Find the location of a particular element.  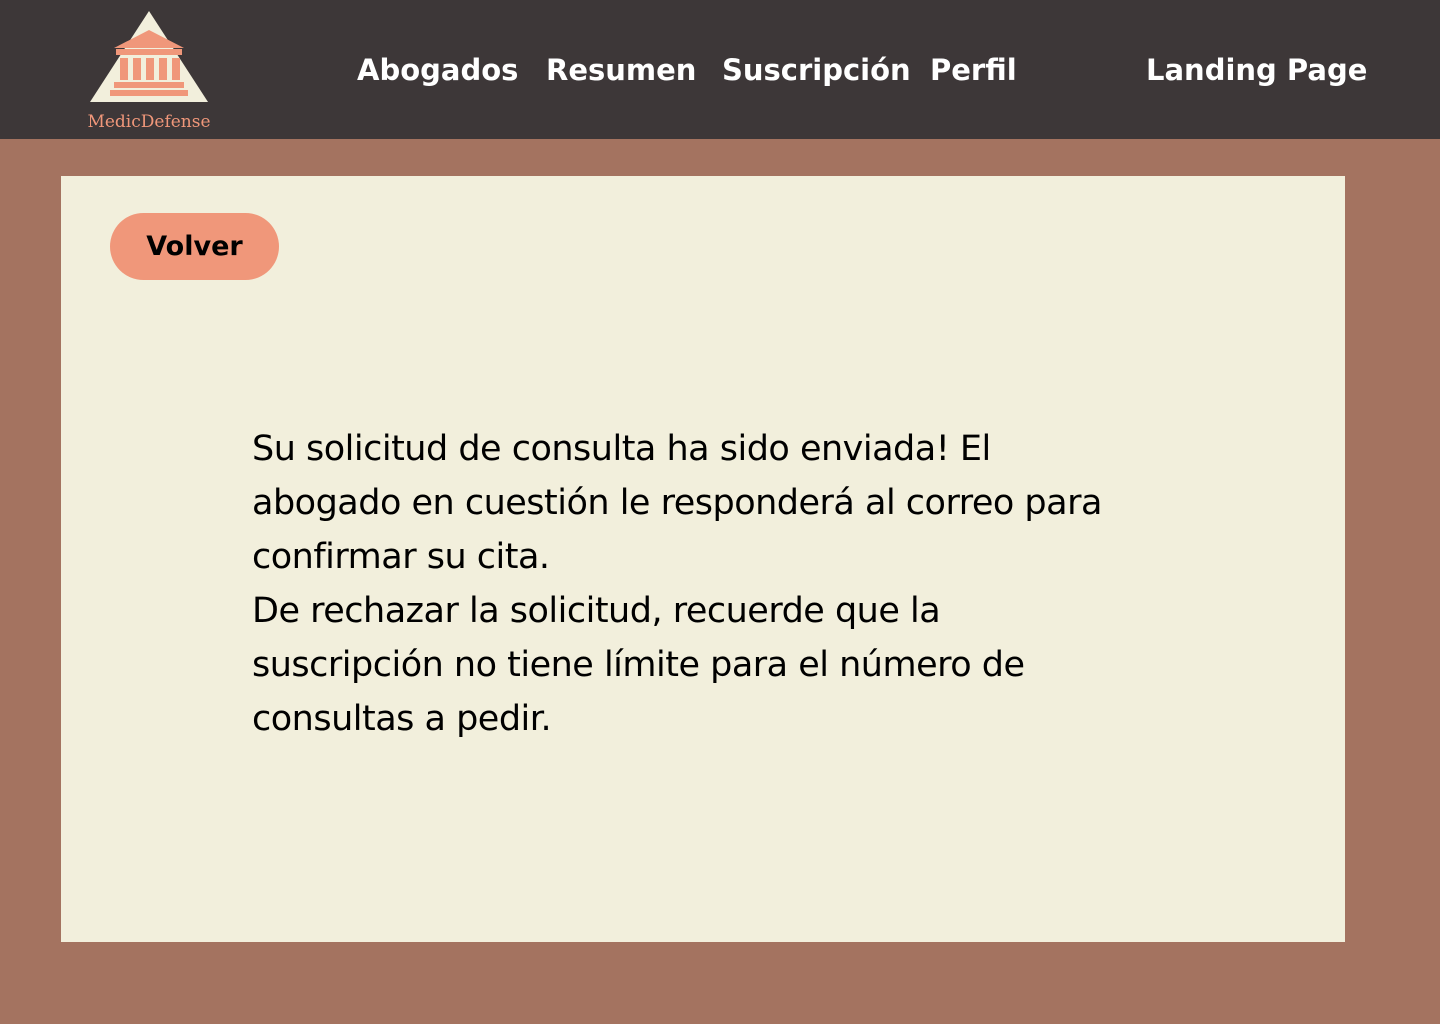

brand-logo: MedicDefense is located at coordinates (149, 72).